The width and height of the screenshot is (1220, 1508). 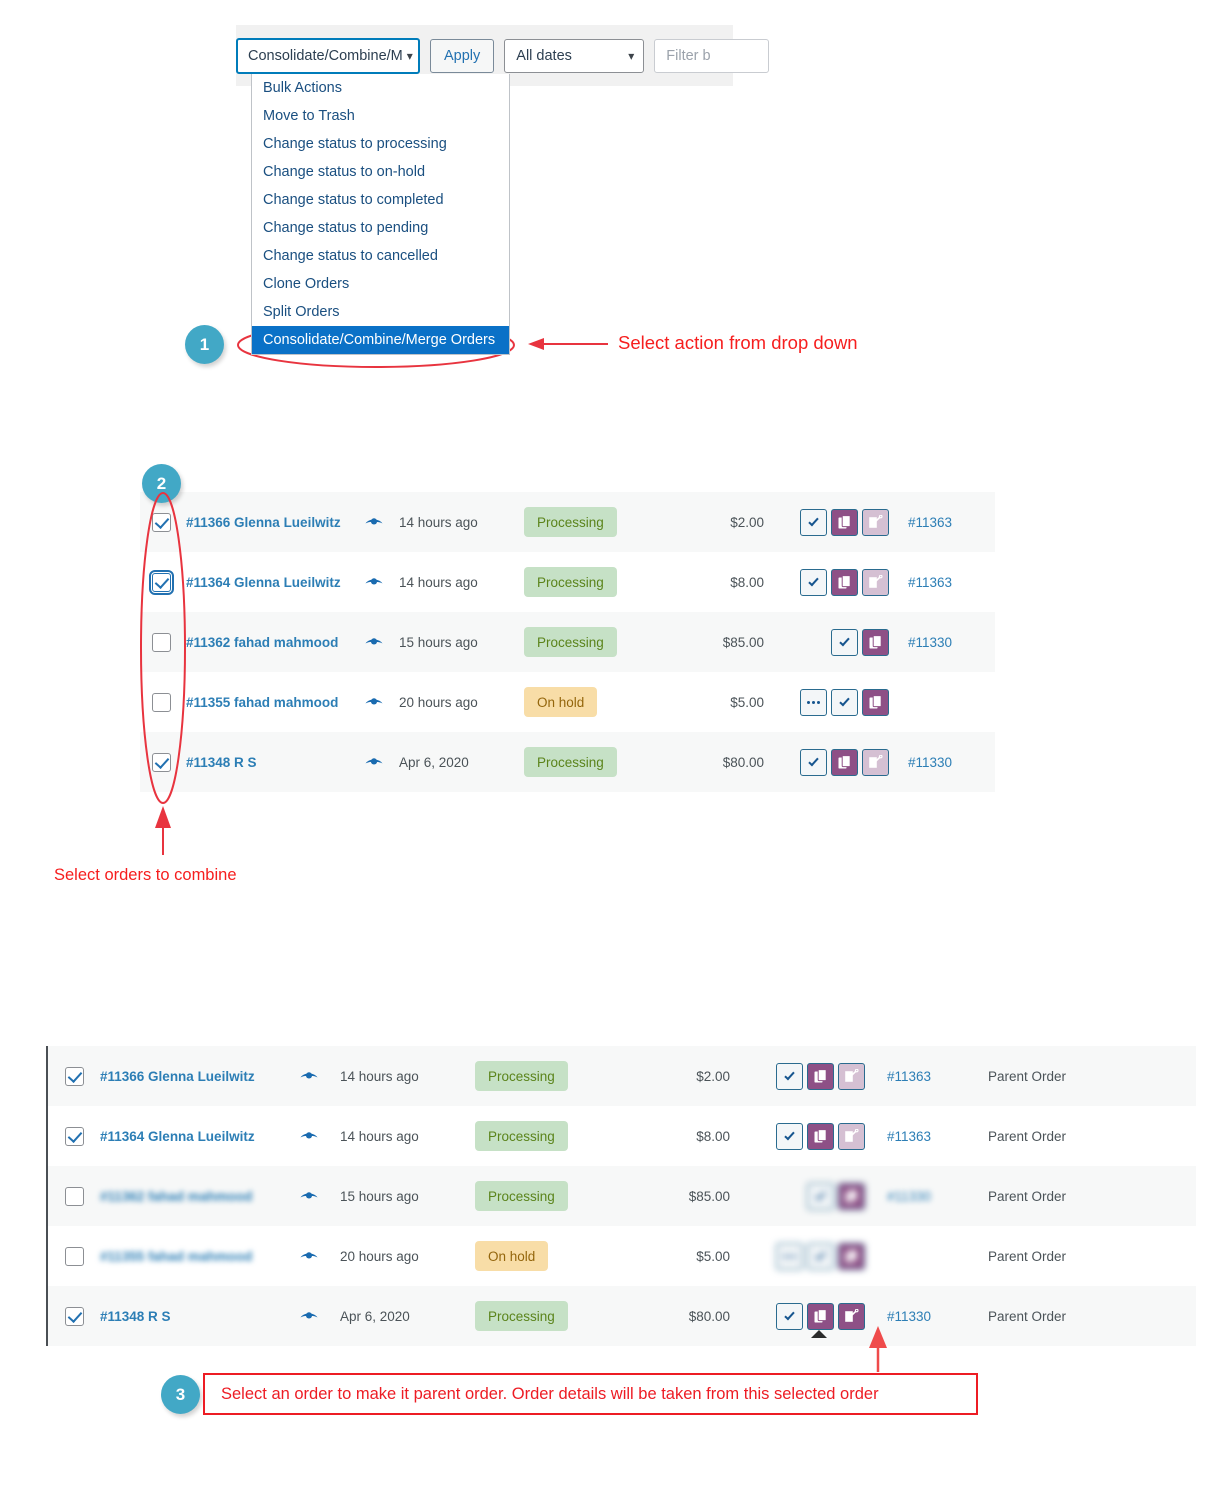 What do you see at coordinates (574, 56) in the screenshot?
I see `date-filter-select: All dates ▾` at bounding box center [574, 56].